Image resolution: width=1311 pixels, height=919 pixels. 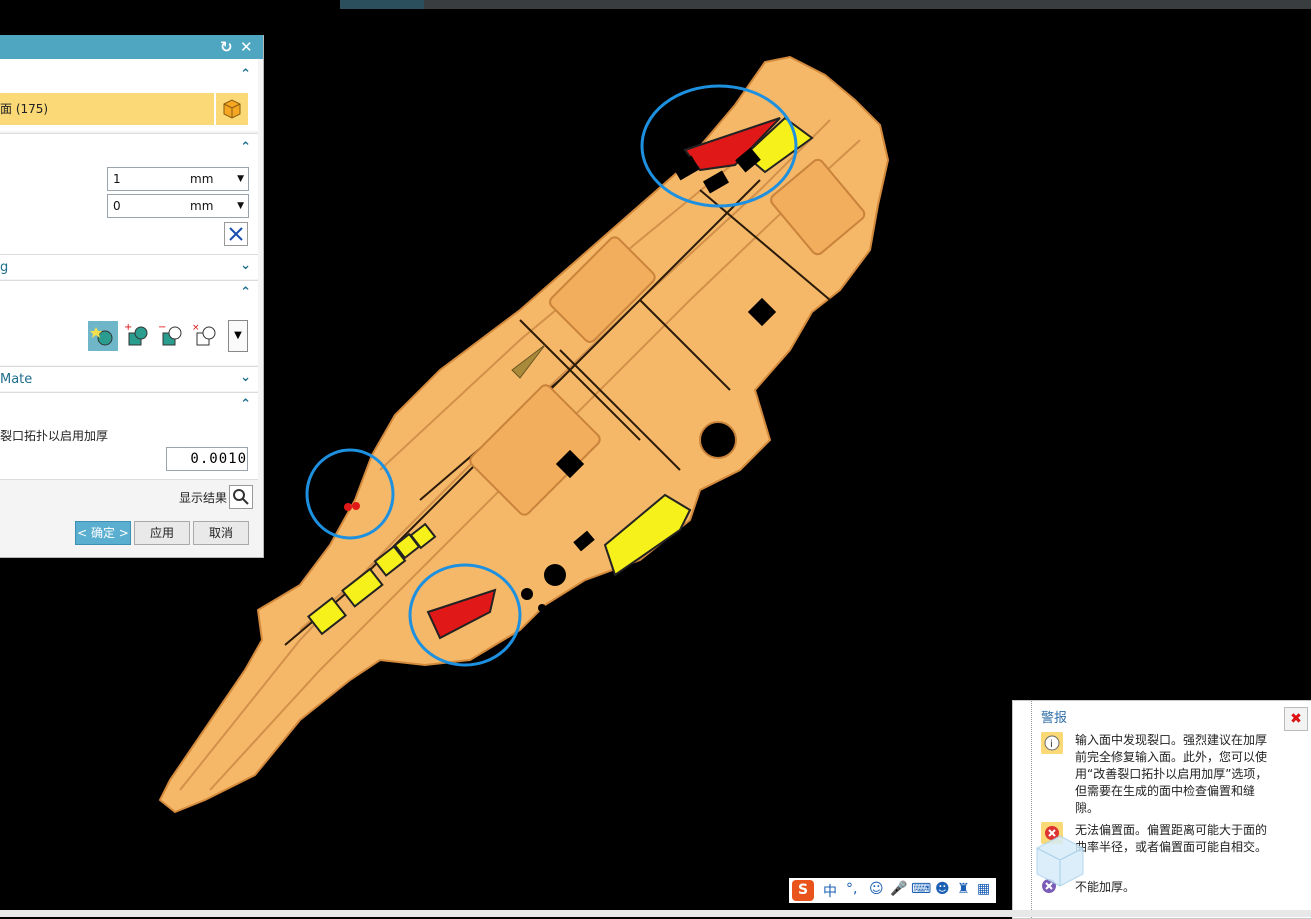 I want to click on tolerance-value: 0.0010, so click(x=218, y=459).